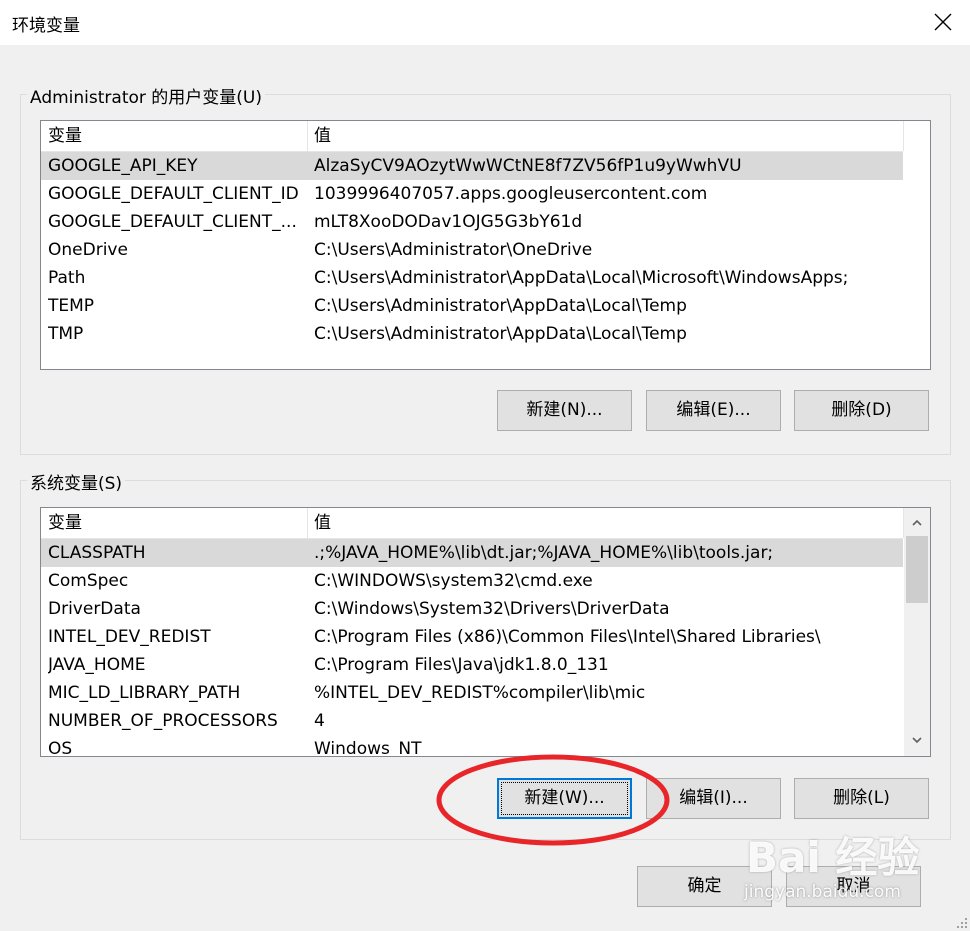 The height and width of the screenshot is (931, 970). Describe the element at coordinates (71, 306) in the screenshot. I see `variable-name: TEMP` at that location.